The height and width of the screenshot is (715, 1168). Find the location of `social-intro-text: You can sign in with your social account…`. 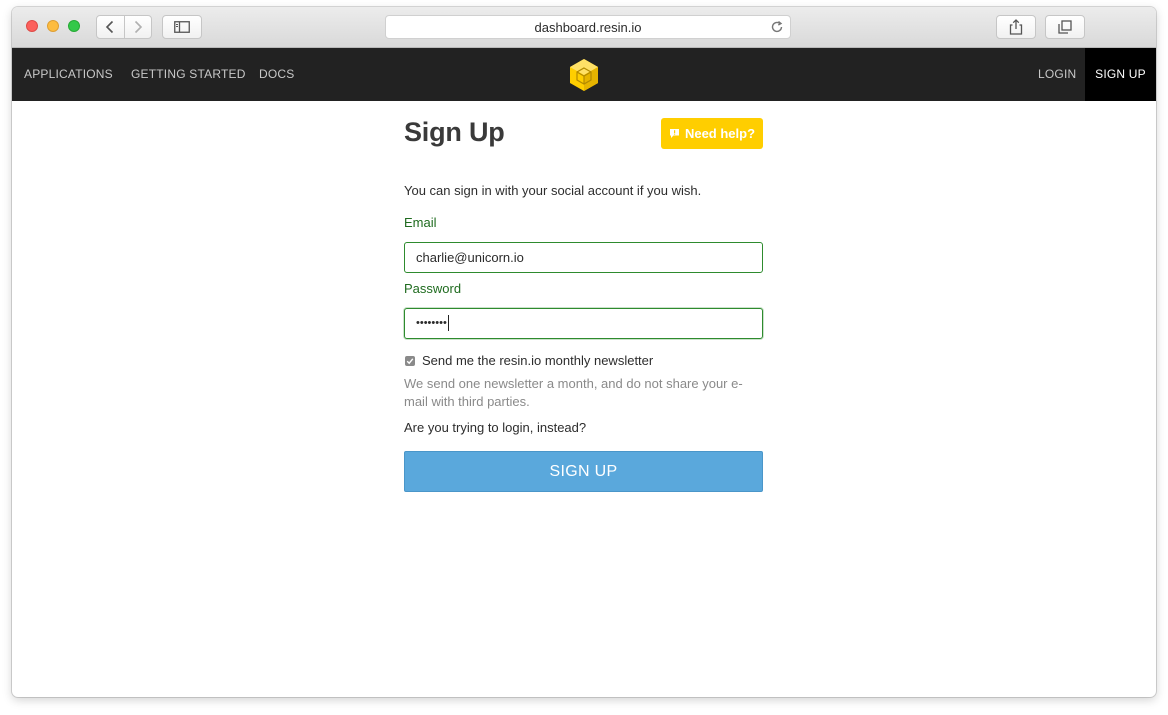

social-intro-text: You can sign in with your social account… is located at coordinates (553, 190).